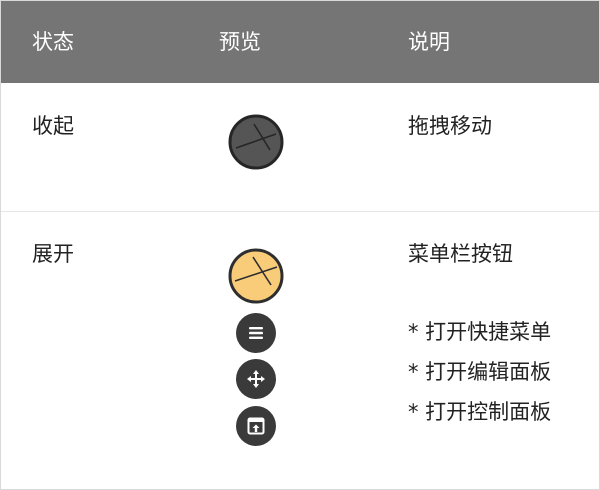  Describe the element at coordinates (256, 428) in the screenshot. I see `panel-icon` at that location.